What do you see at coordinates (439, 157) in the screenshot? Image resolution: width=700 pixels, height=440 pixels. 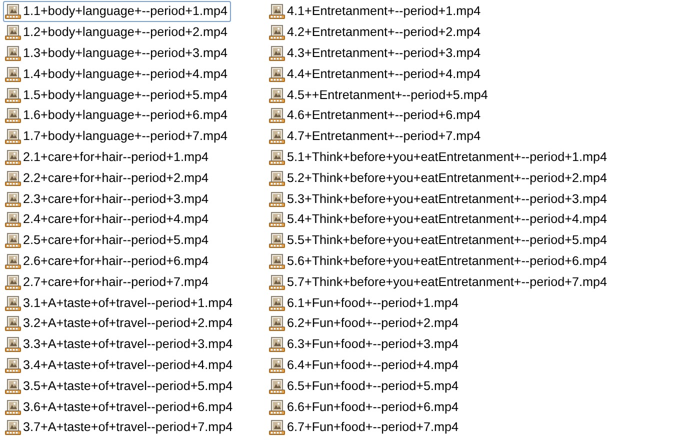 I see `file-item: 5.1+Think+before+you+eatEntretanment+--period+1.mp4` at bounding box center [439, 157].